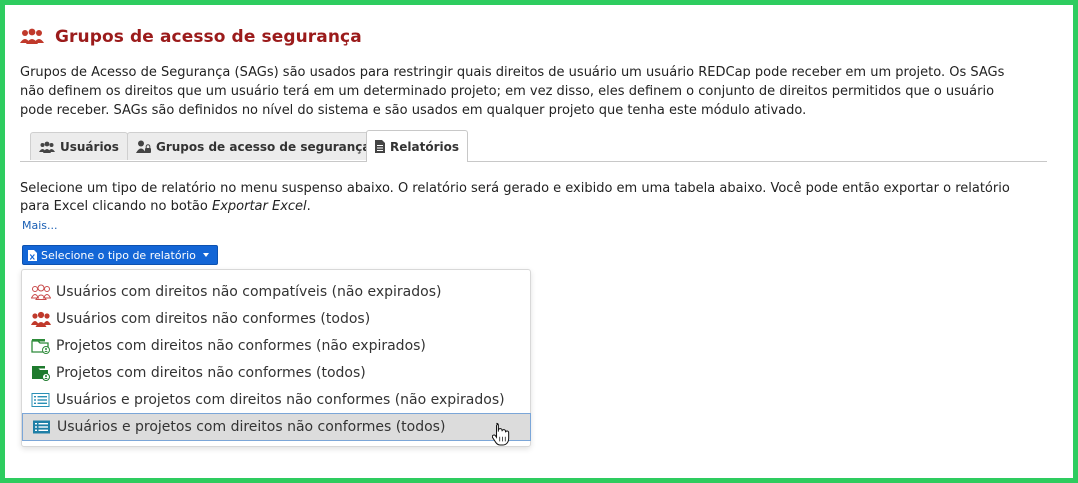 The width and height of the screenshot is (1078, 483). Describe the element at coordinates (41, 373) in the screenshot. I see `folder-icon` at that location.